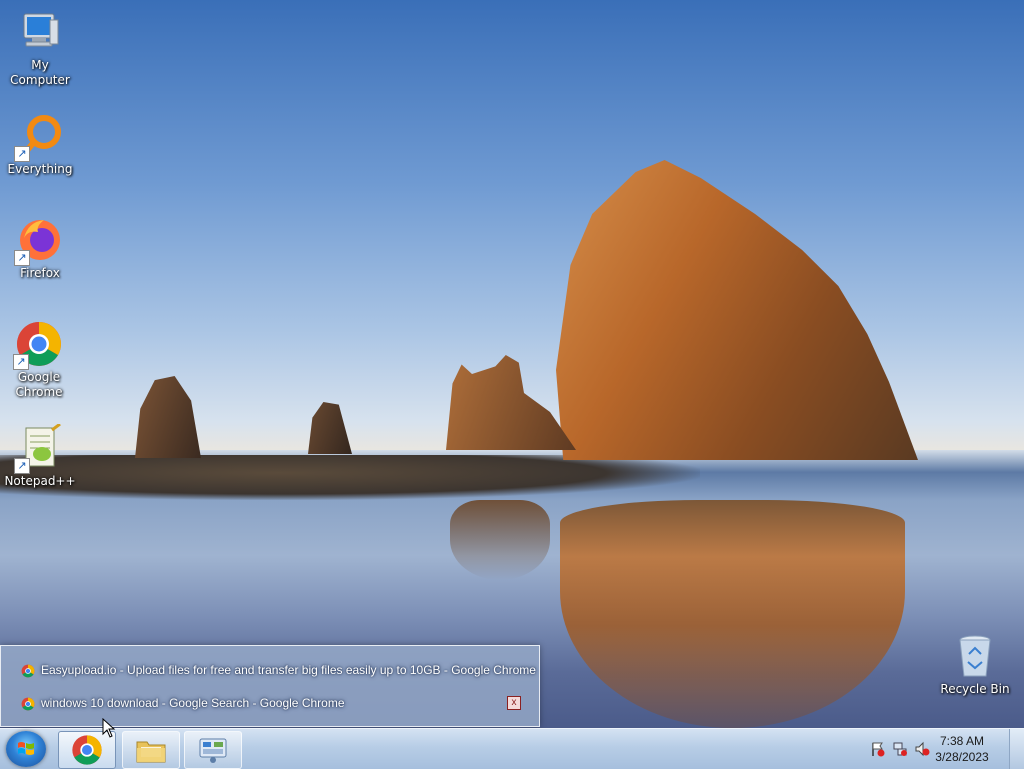 The width and height of the screenshot is (1024, 769). What do you see at coordinates (975, 689) in the screenshot?
I see `desktop-icon-label: Recycle Bin` at bounding box center [975, 689].